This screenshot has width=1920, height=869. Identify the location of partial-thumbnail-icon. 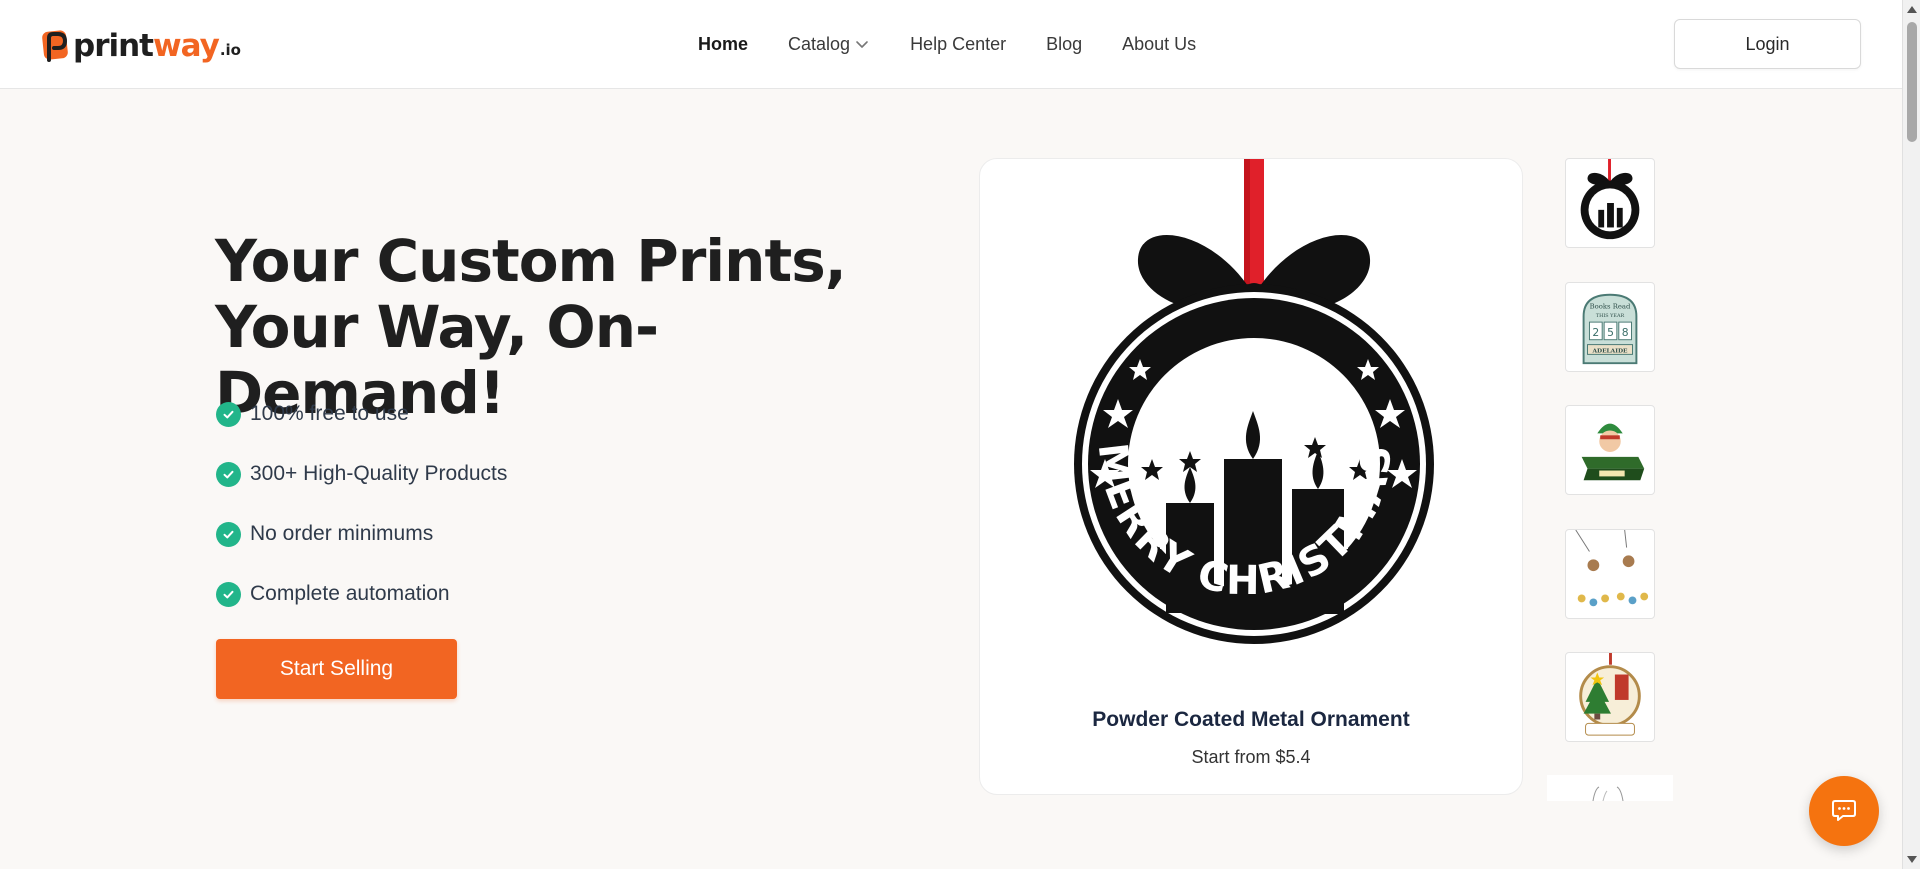
(1608, 793).